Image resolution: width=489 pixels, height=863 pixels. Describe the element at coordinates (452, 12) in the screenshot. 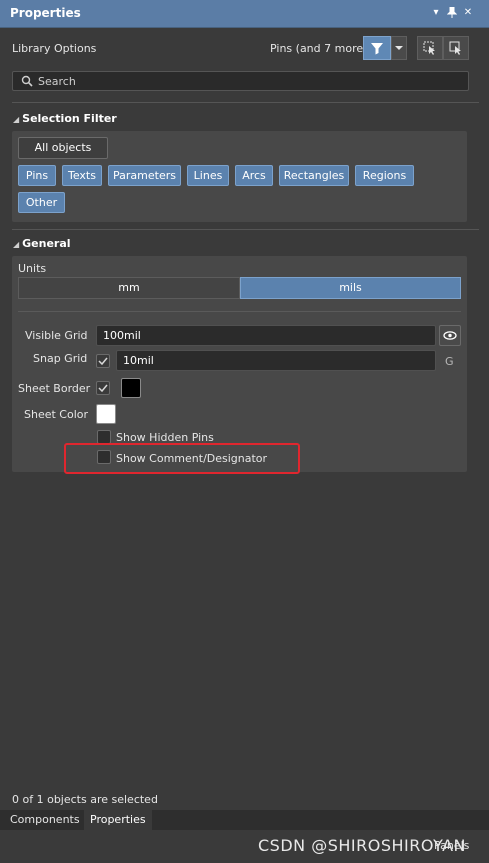

I see `pin-icon` at that location.